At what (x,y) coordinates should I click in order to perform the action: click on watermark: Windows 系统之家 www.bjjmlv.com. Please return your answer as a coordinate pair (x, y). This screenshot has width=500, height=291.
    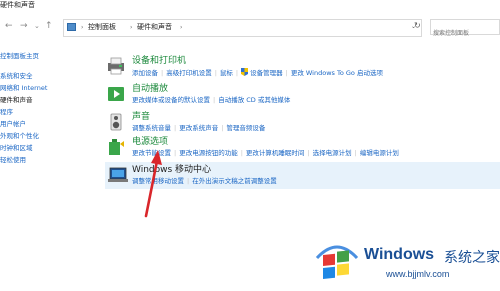
    Looking at the image, I should click on (405, 264).